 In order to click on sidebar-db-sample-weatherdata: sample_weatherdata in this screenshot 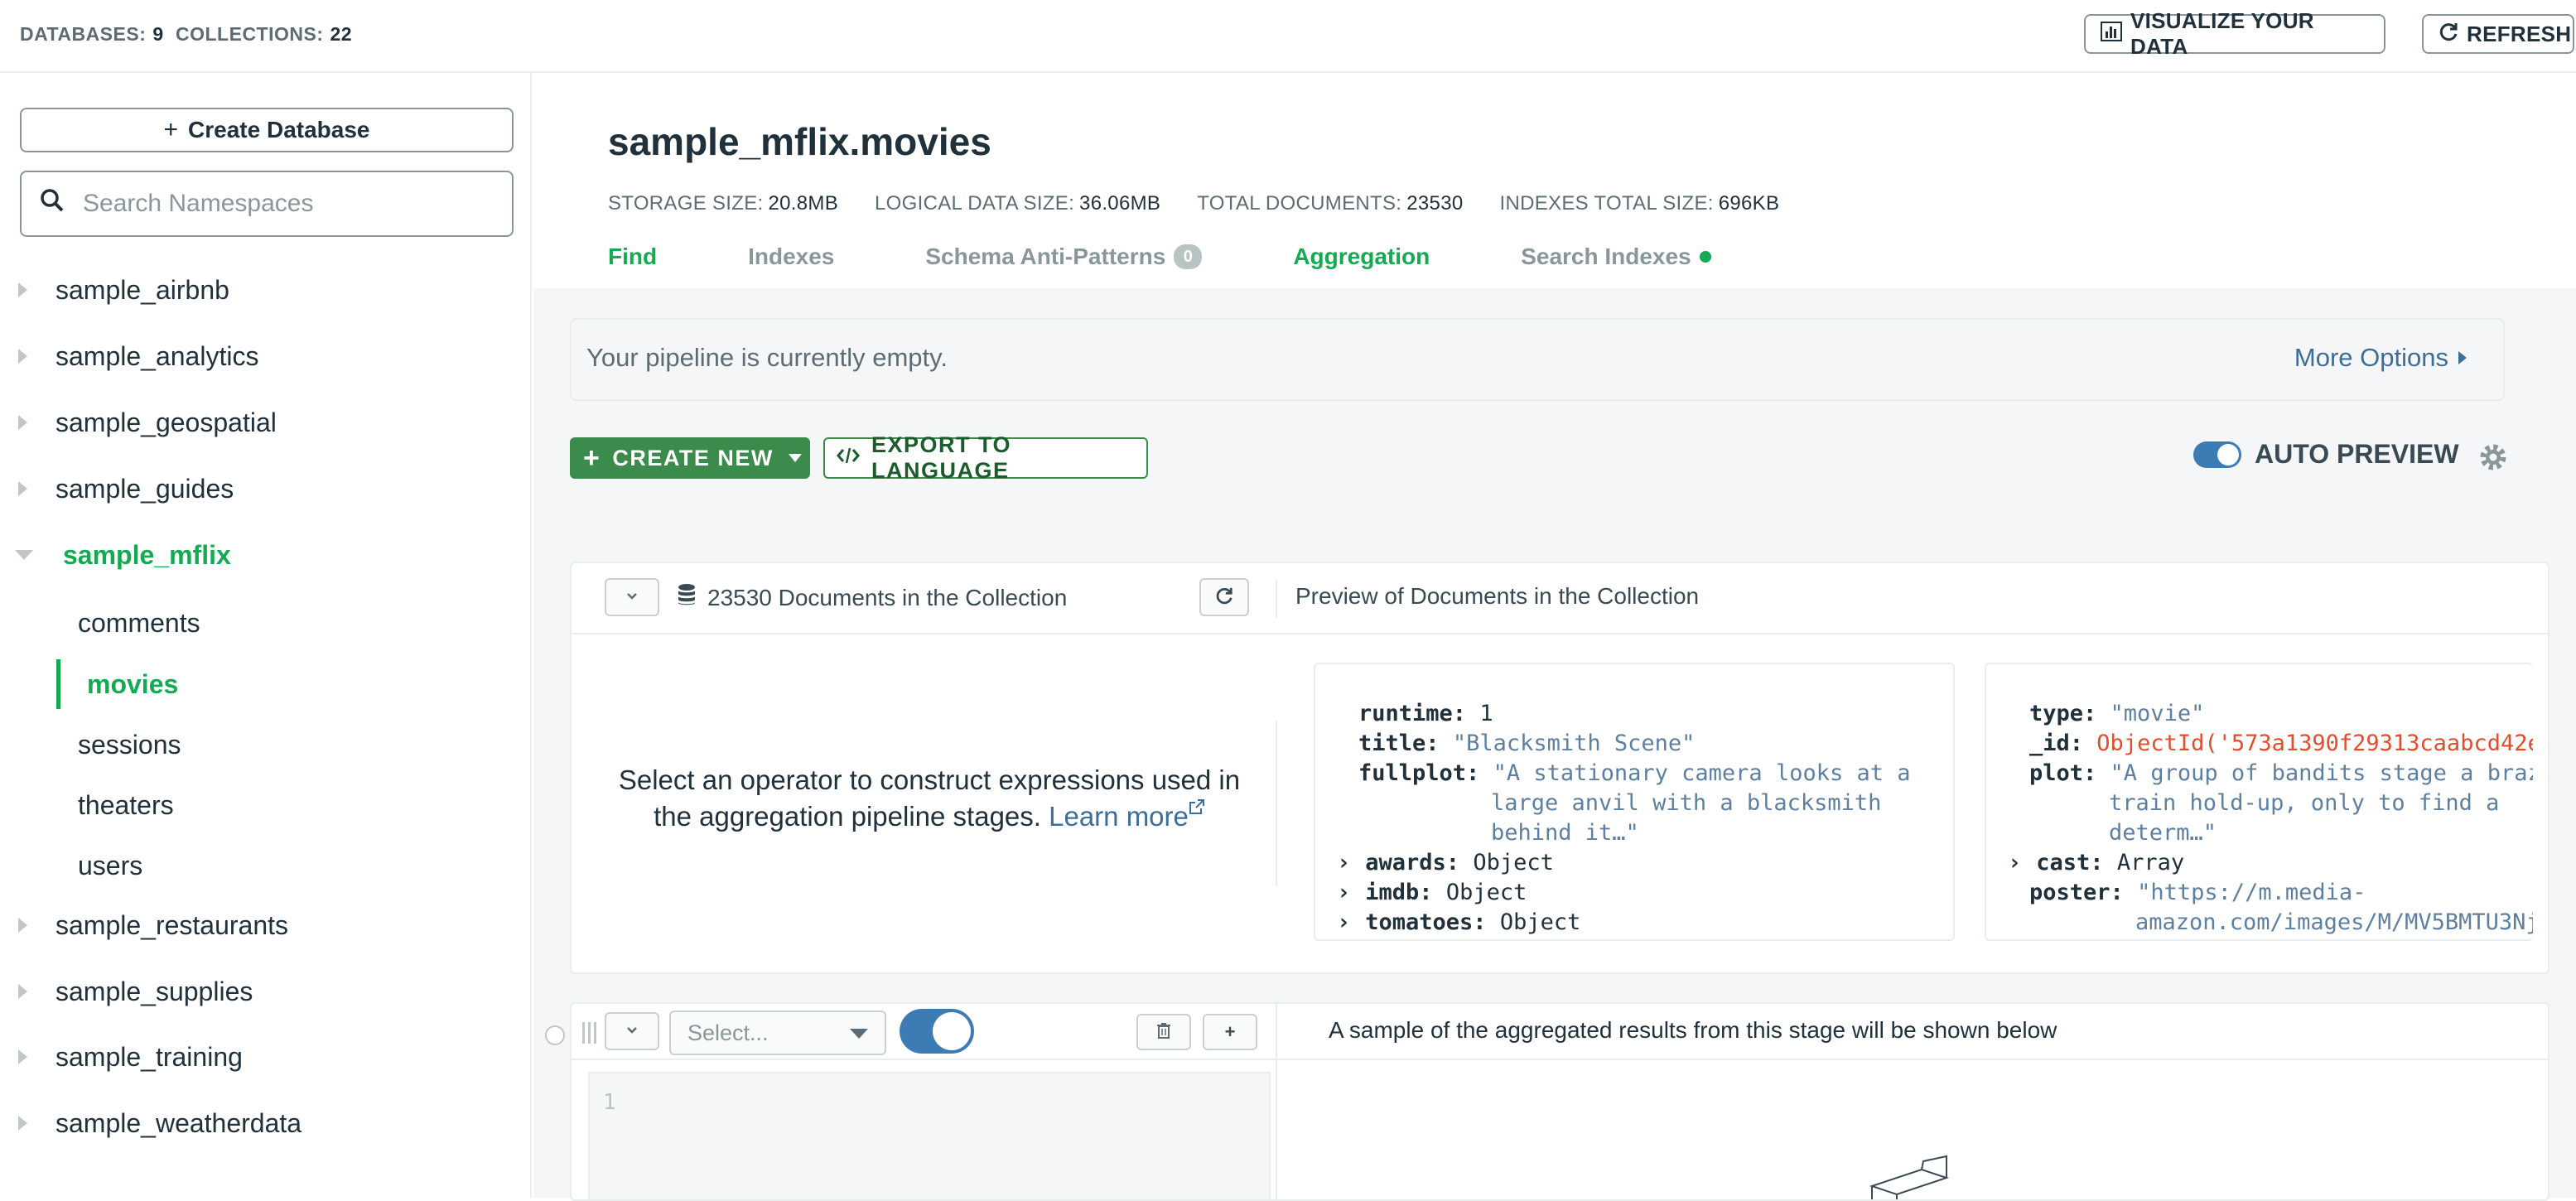, I will do `click(265, 1123)`.